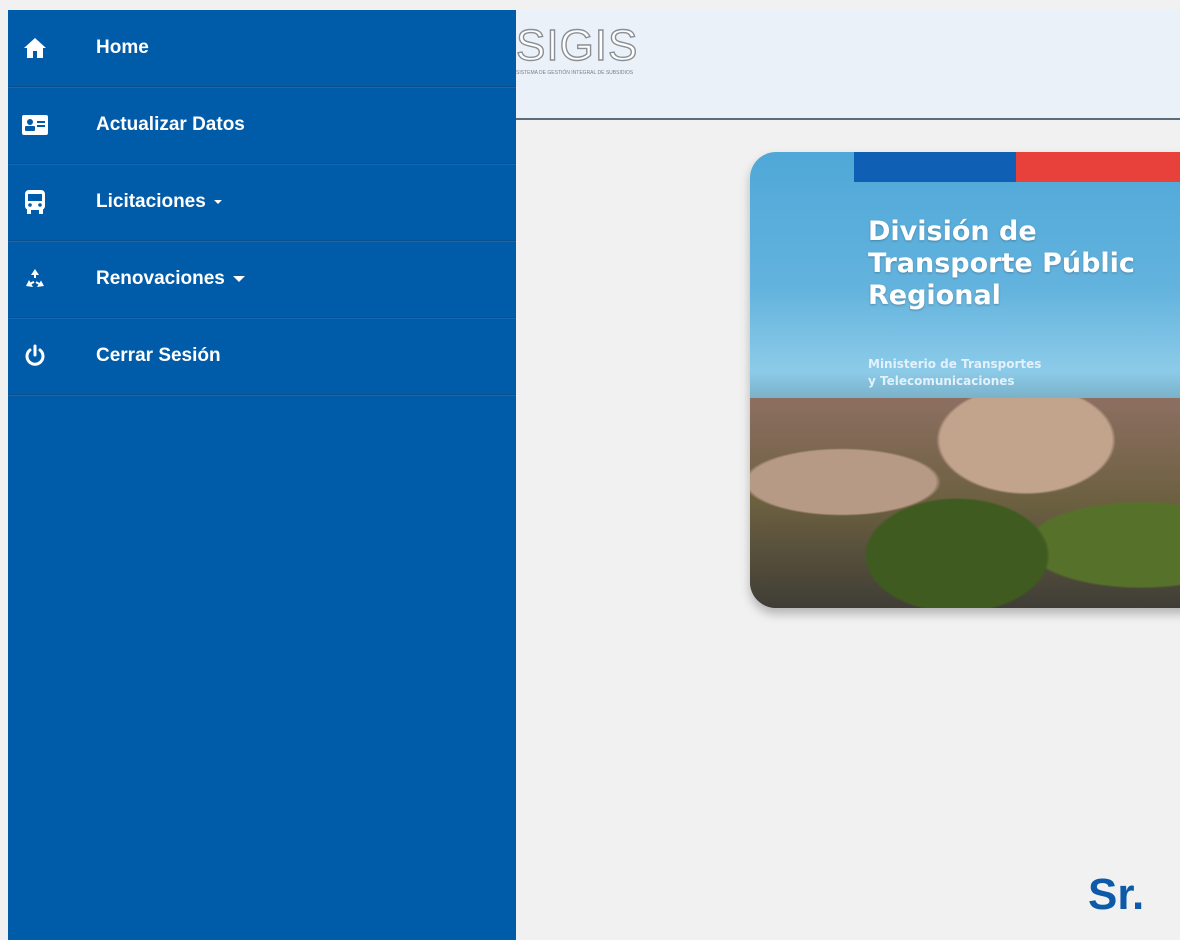 This screenshot has width=1180, height=940. I want to click on bus-icon, so click(35, 202).